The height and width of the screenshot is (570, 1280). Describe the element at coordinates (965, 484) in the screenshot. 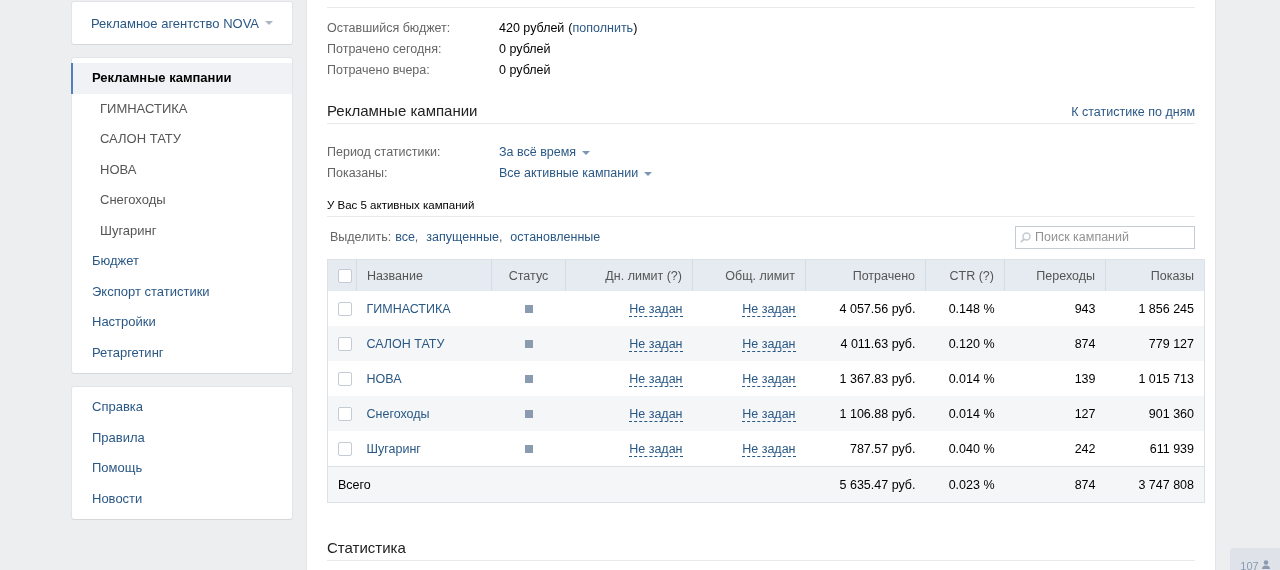

I see `table-cell: 0.023 %` at that location.